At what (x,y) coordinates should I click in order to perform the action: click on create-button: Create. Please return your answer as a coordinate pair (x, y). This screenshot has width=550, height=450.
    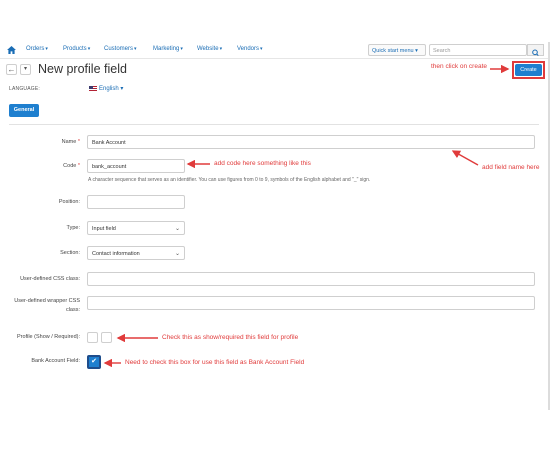
    Looking at the image, I should click on (528, 70).